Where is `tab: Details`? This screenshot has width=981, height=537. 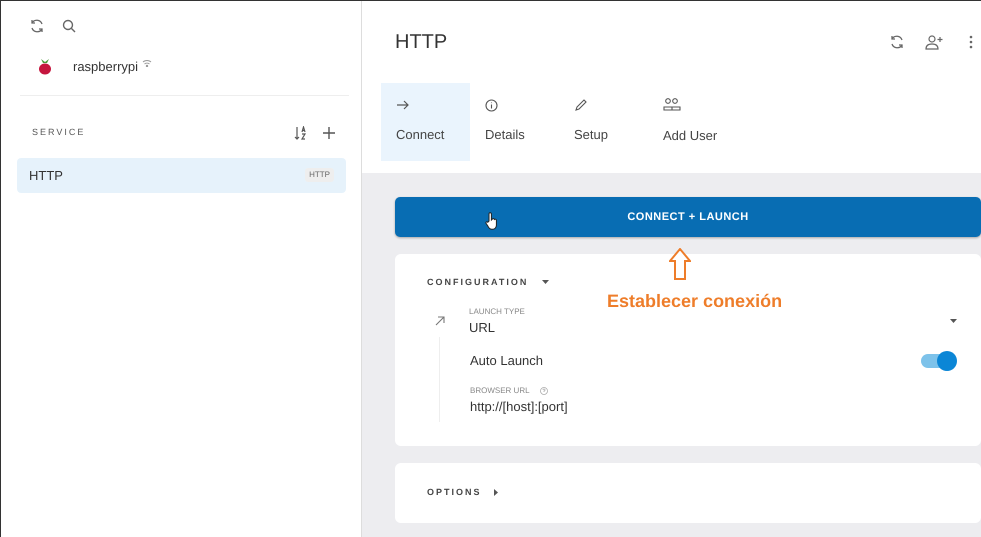 tab: Details is located at coordinates (514, 122).